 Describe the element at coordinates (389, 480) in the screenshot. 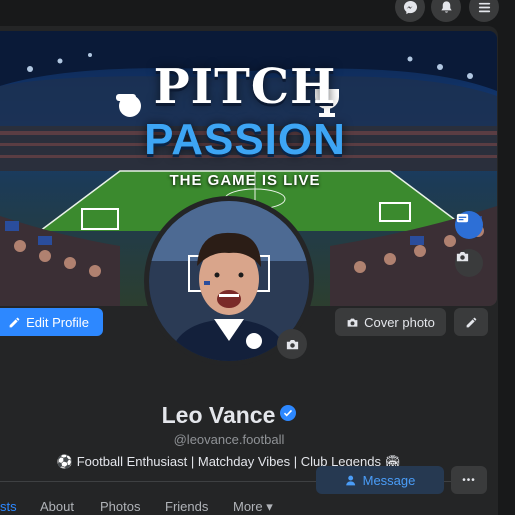

I see `message-label: Message` at that location.